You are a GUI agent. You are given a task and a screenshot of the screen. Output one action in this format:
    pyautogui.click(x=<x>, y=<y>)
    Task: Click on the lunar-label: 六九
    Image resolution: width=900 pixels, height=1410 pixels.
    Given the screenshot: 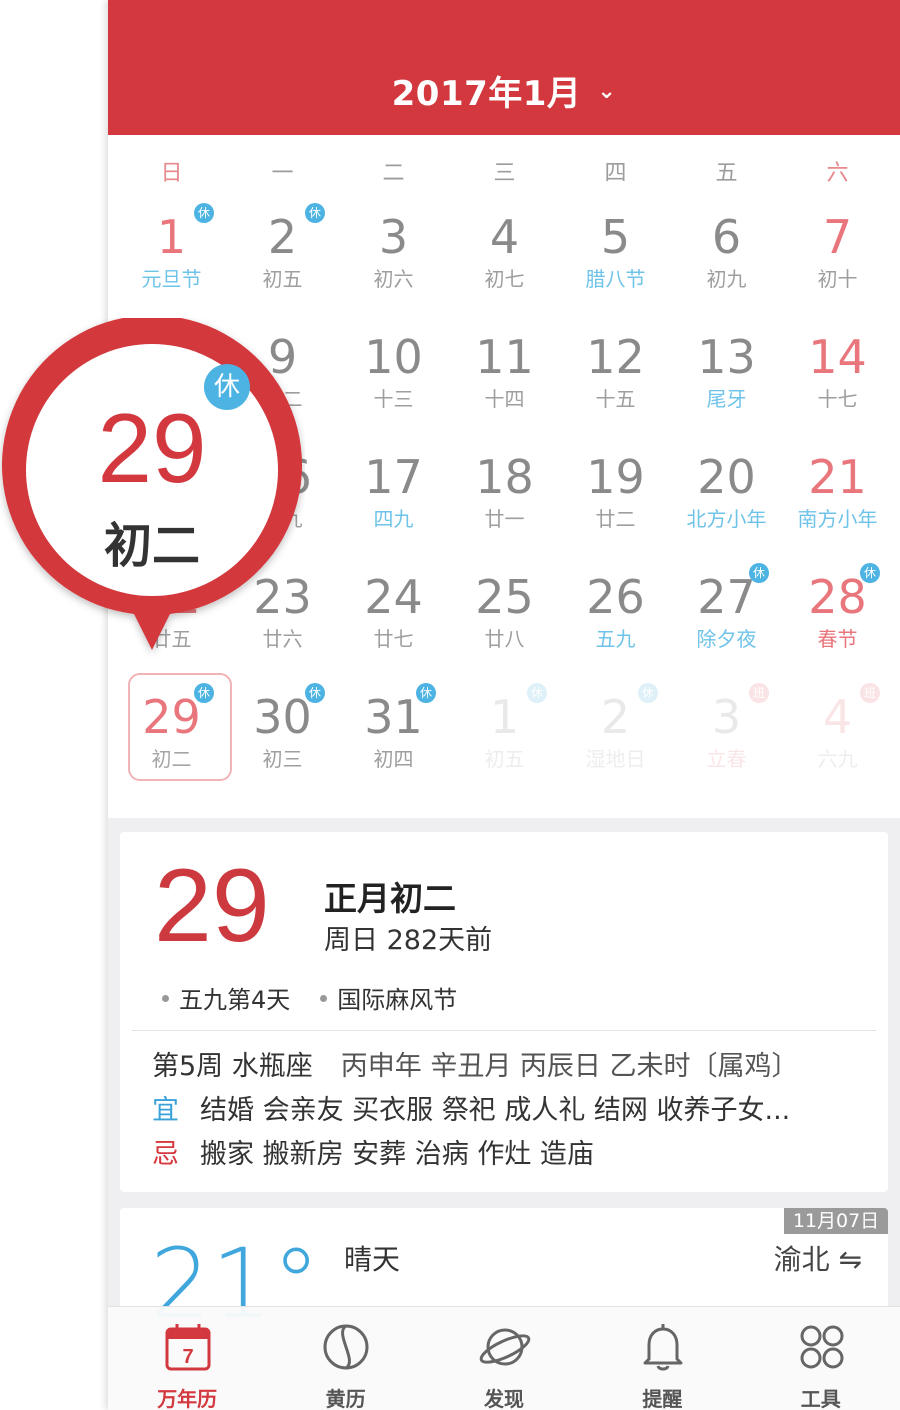 What is the action you would take?
    pyautogui.click(x=837, y=759)
    